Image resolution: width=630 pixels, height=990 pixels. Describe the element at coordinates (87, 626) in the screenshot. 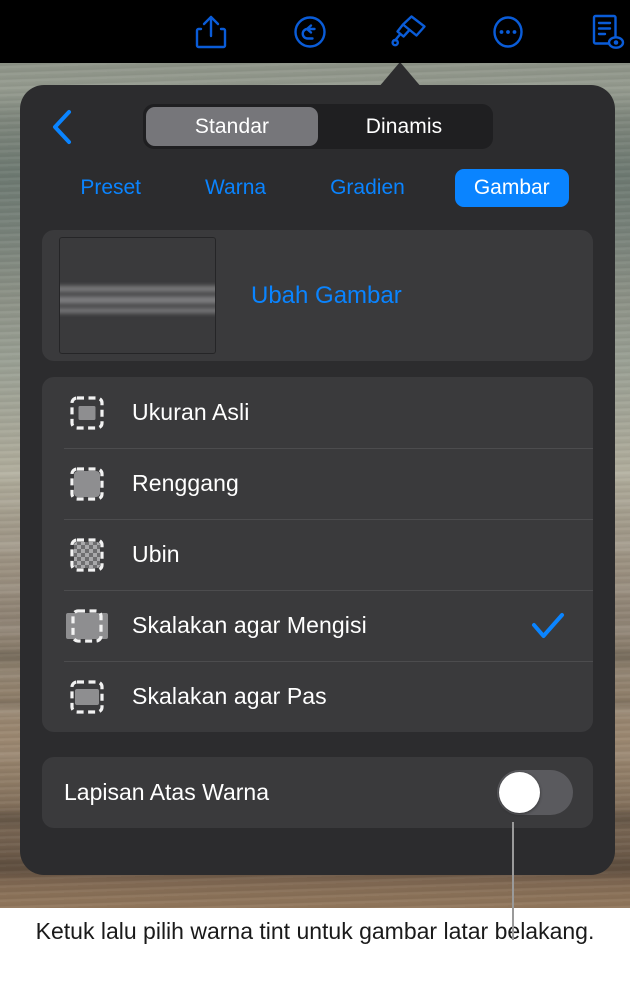

I see `scale-to-fill-icon` at that location.